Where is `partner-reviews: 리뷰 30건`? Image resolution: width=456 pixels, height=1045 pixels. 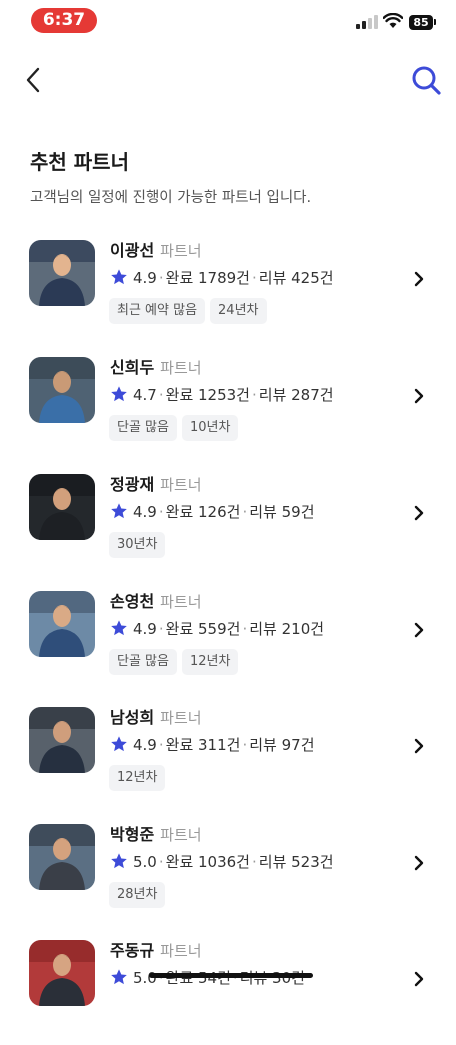
partner-reviews: 리뷰 30건 is located at coordinates (272, 978).